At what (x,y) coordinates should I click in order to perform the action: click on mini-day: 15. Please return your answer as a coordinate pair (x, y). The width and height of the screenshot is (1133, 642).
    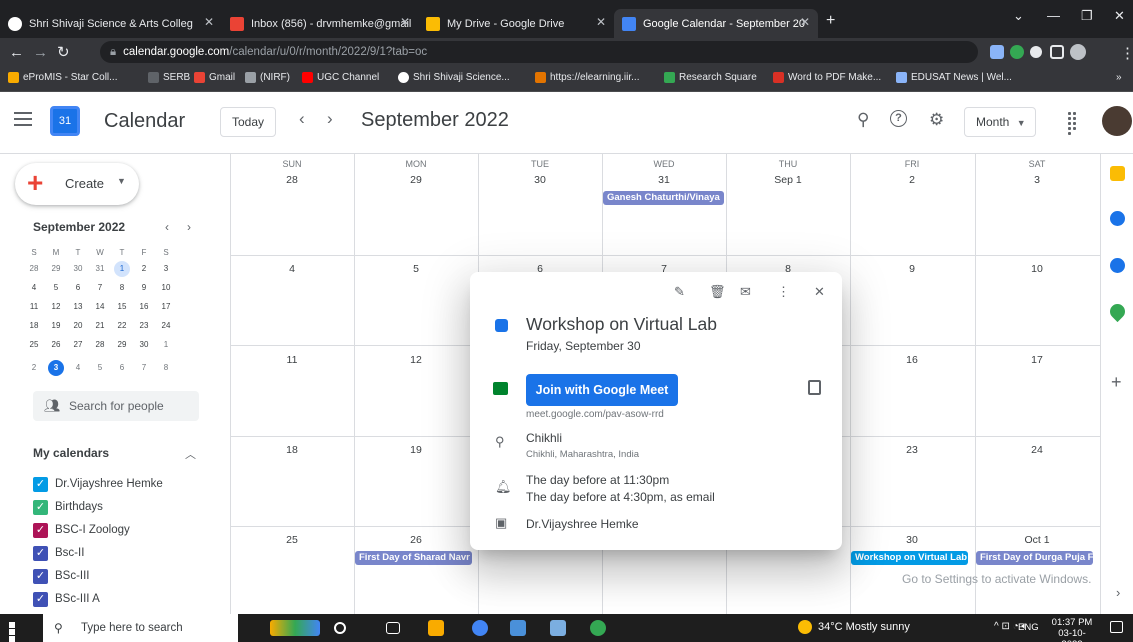
    Looking at the image, I should click on (122, 307).